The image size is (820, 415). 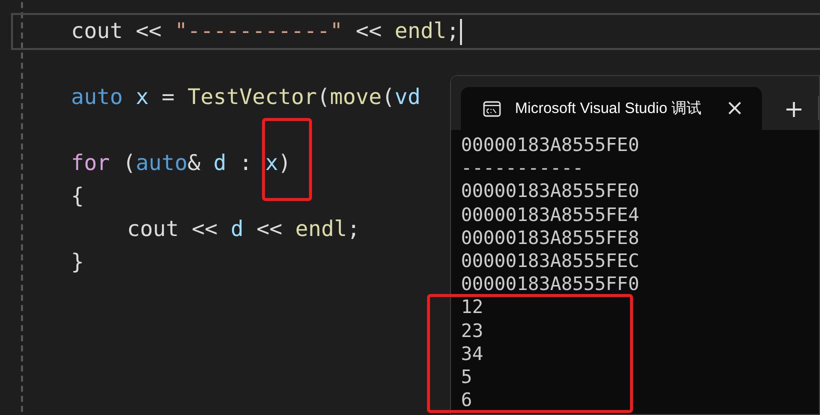 I want to click on output-line: 12, so click(x=472, y=308).